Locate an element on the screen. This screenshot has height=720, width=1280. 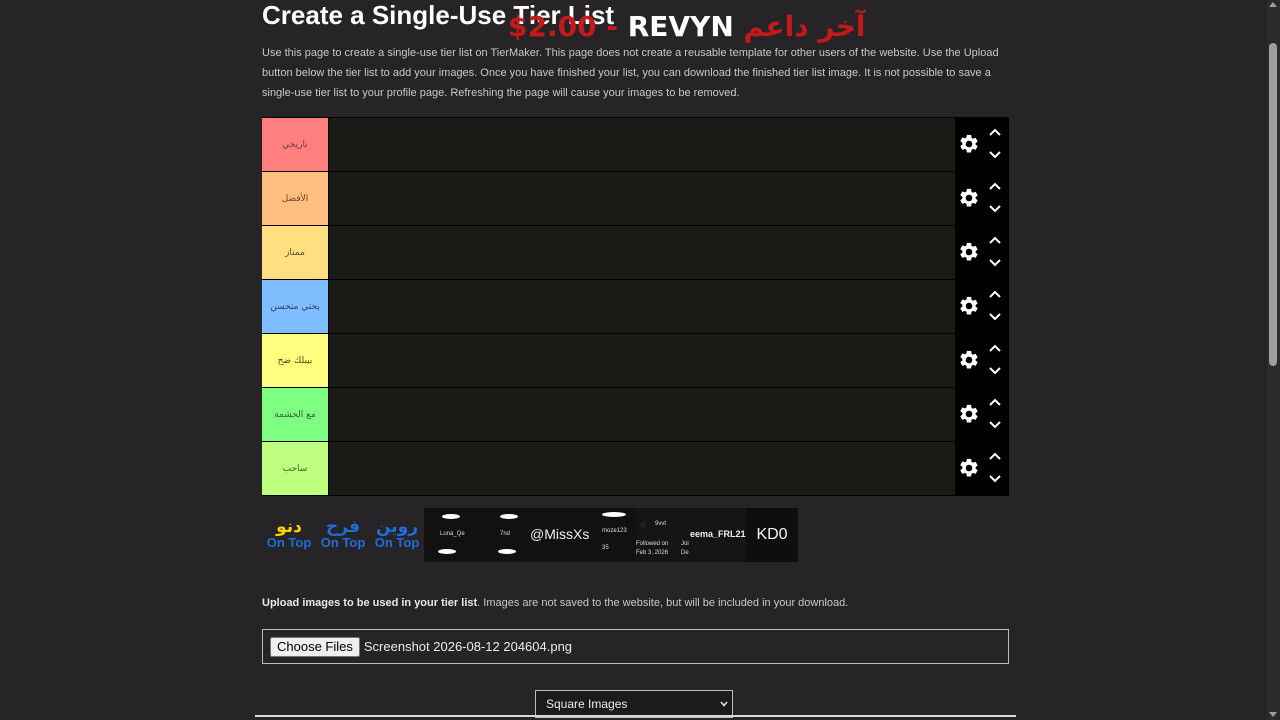
tier-row: الأفضل is located at coordinates (635, 199).